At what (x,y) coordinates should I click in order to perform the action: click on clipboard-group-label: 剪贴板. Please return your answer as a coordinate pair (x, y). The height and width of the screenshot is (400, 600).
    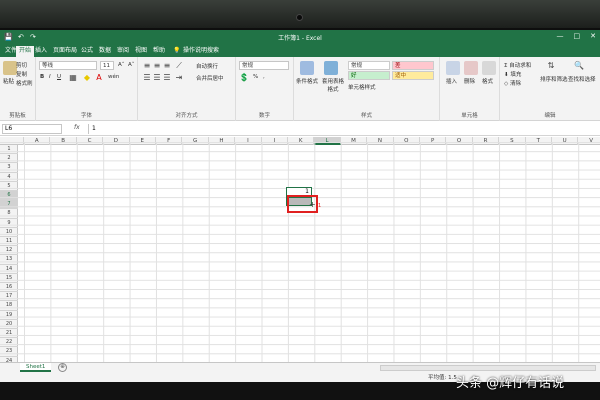
    Looking at the image, I should click on (17, 116).